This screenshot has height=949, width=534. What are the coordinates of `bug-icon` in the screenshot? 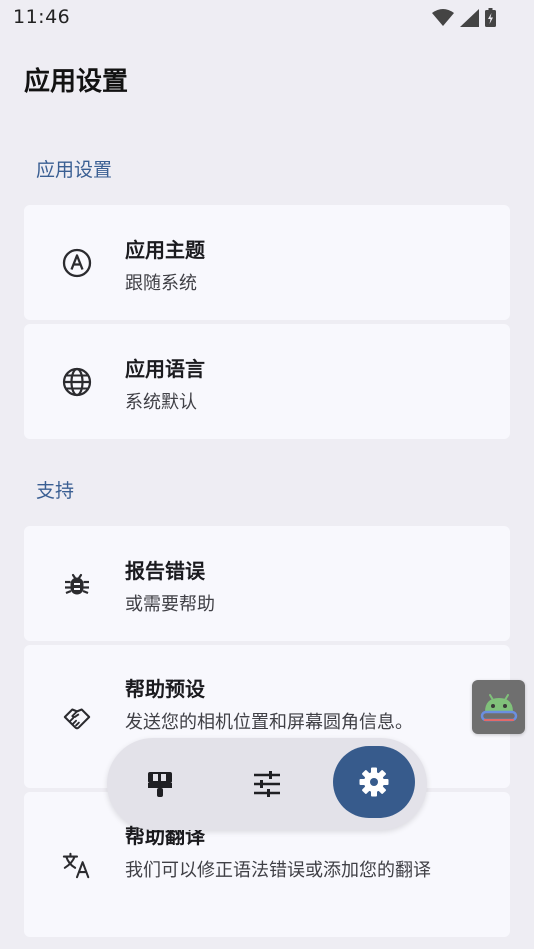 It's located at (77, 584).